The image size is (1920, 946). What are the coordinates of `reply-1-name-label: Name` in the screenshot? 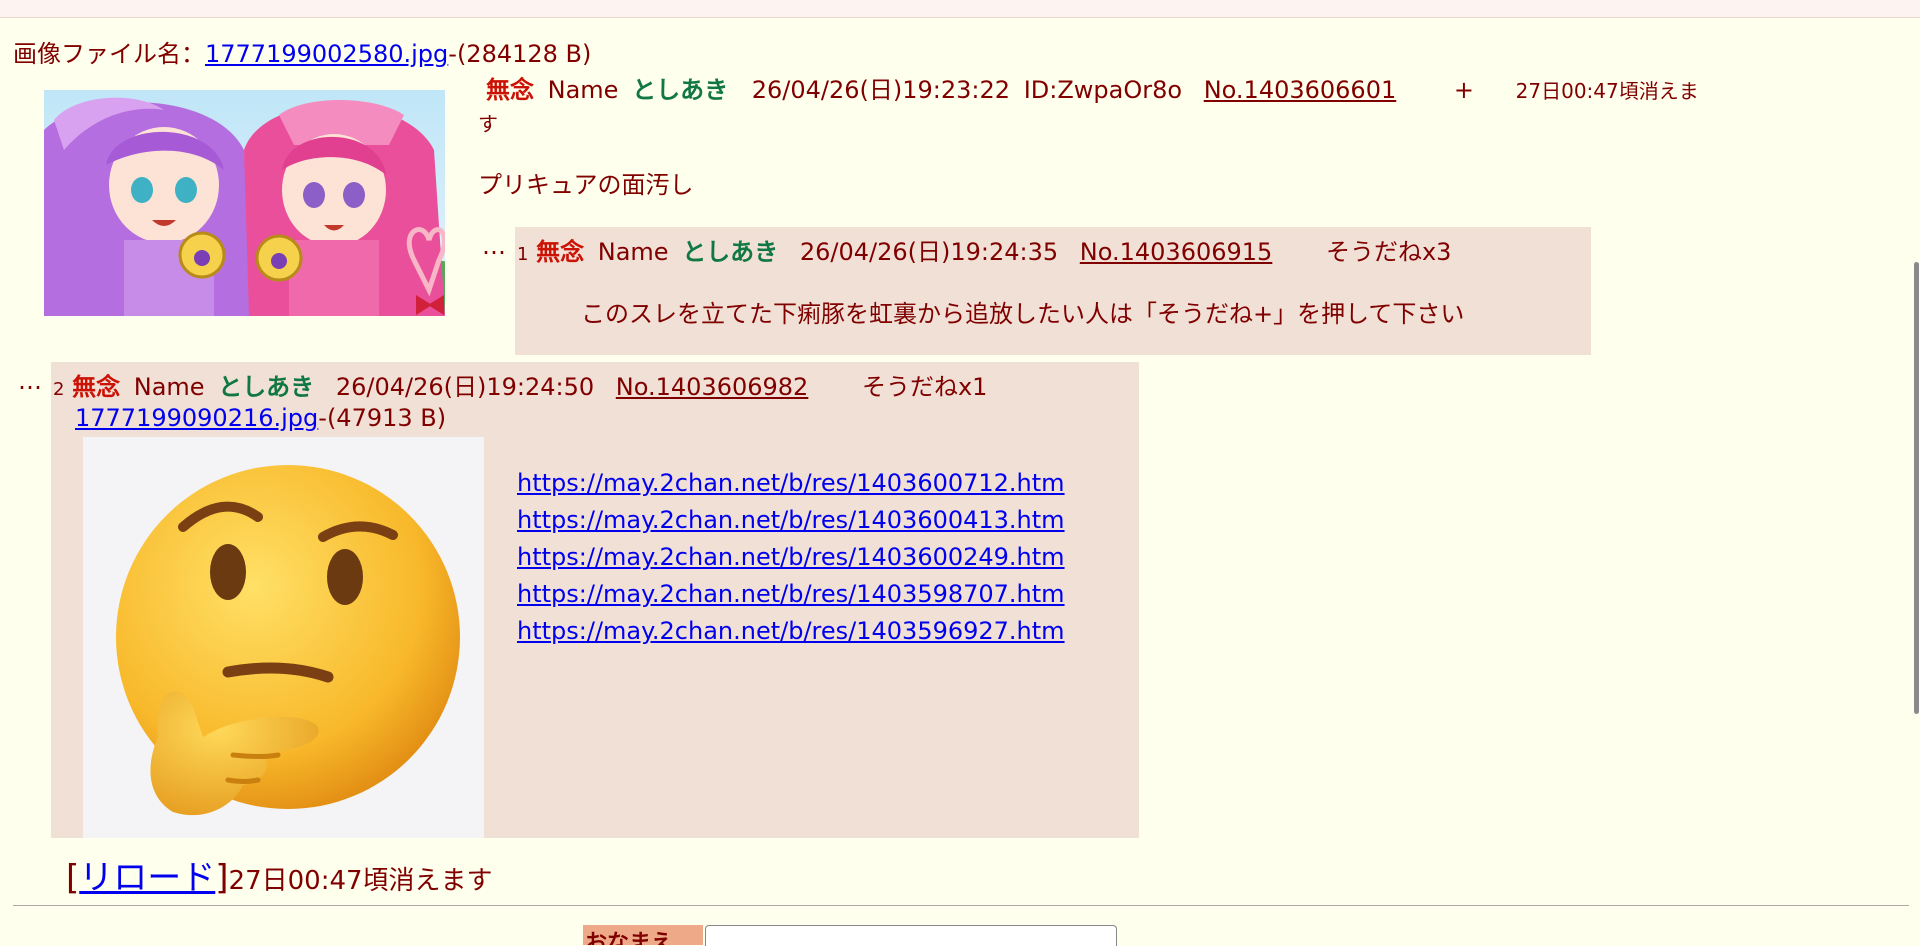 It's located at (633, 252).